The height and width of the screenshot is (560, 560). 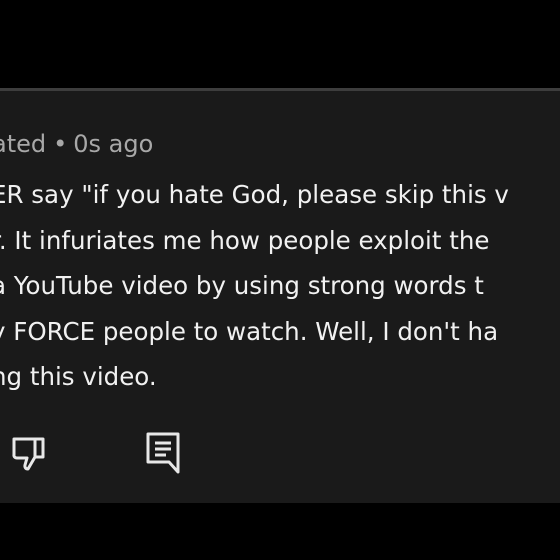 I want to click on comment-line: ng this video., so click(x=78, y=376).